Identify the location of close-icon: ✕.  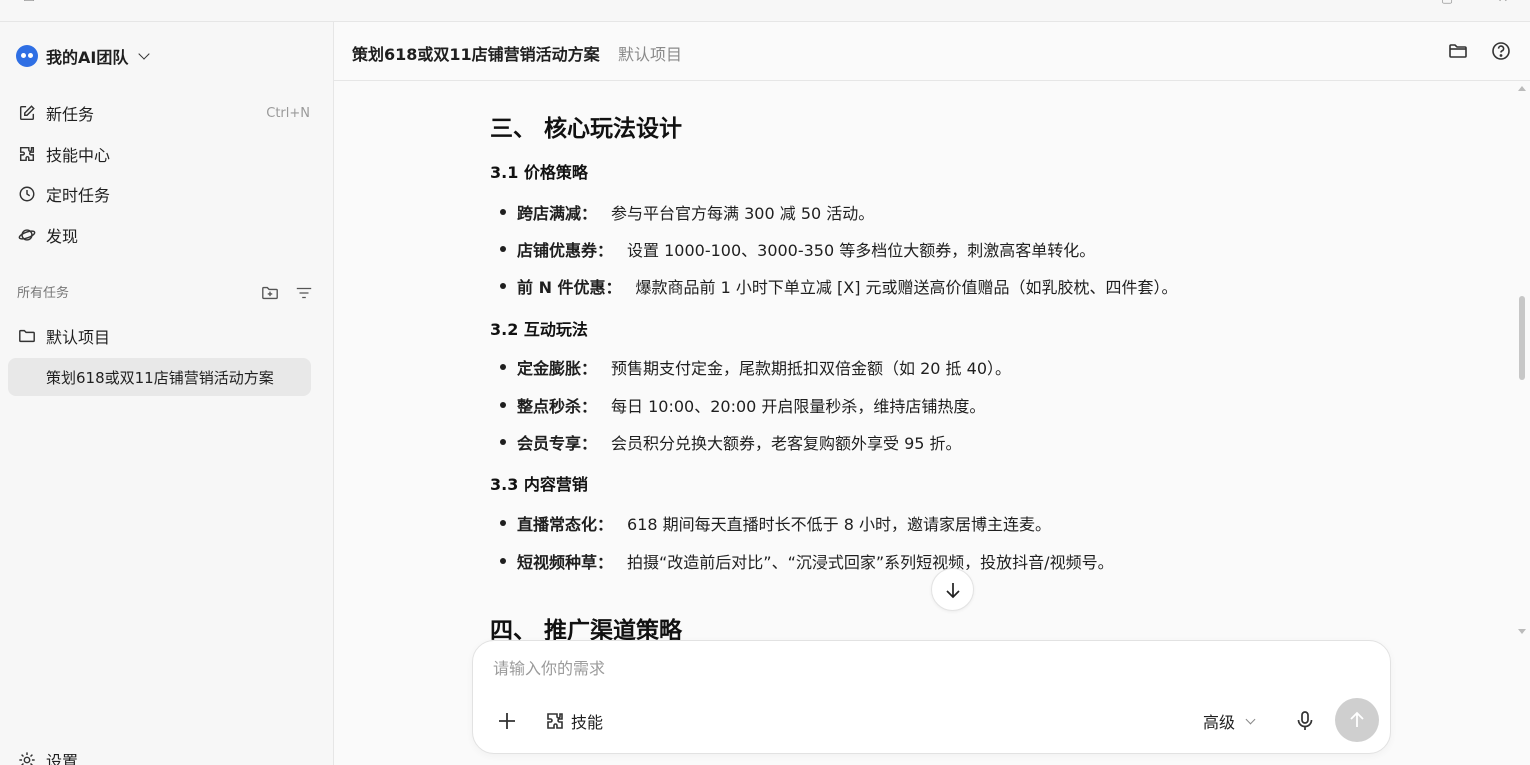
(1503, 3).